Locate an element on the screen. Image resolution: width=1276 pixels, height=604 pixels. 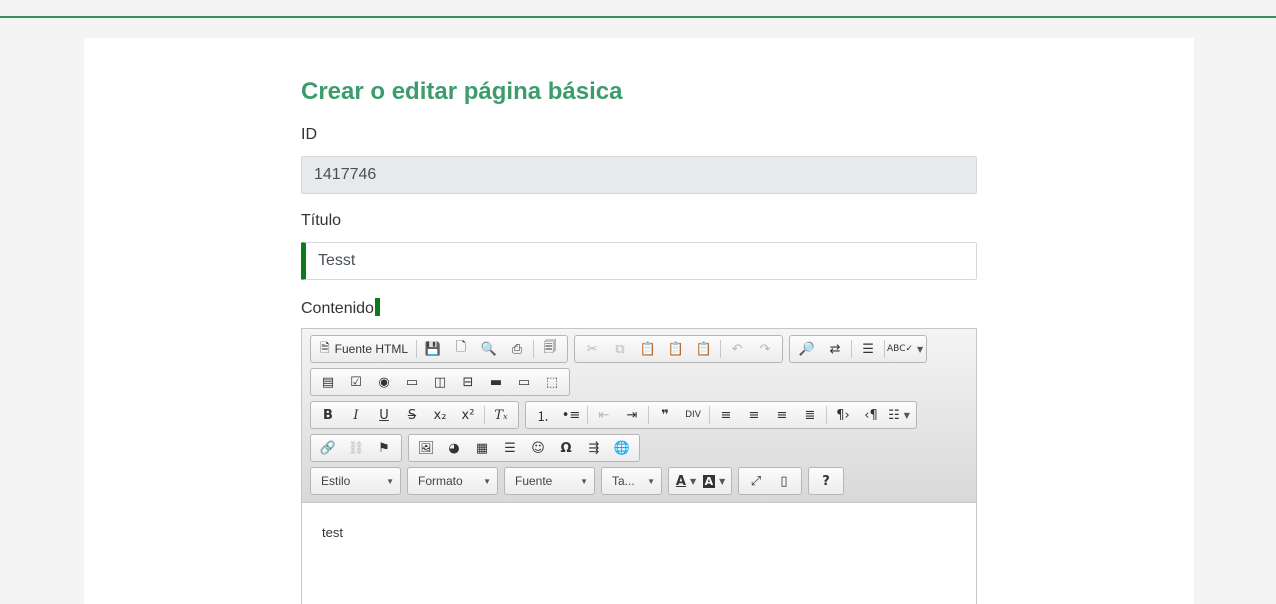
format-combo: Formato ▼ is located at coordinates (452, 481).